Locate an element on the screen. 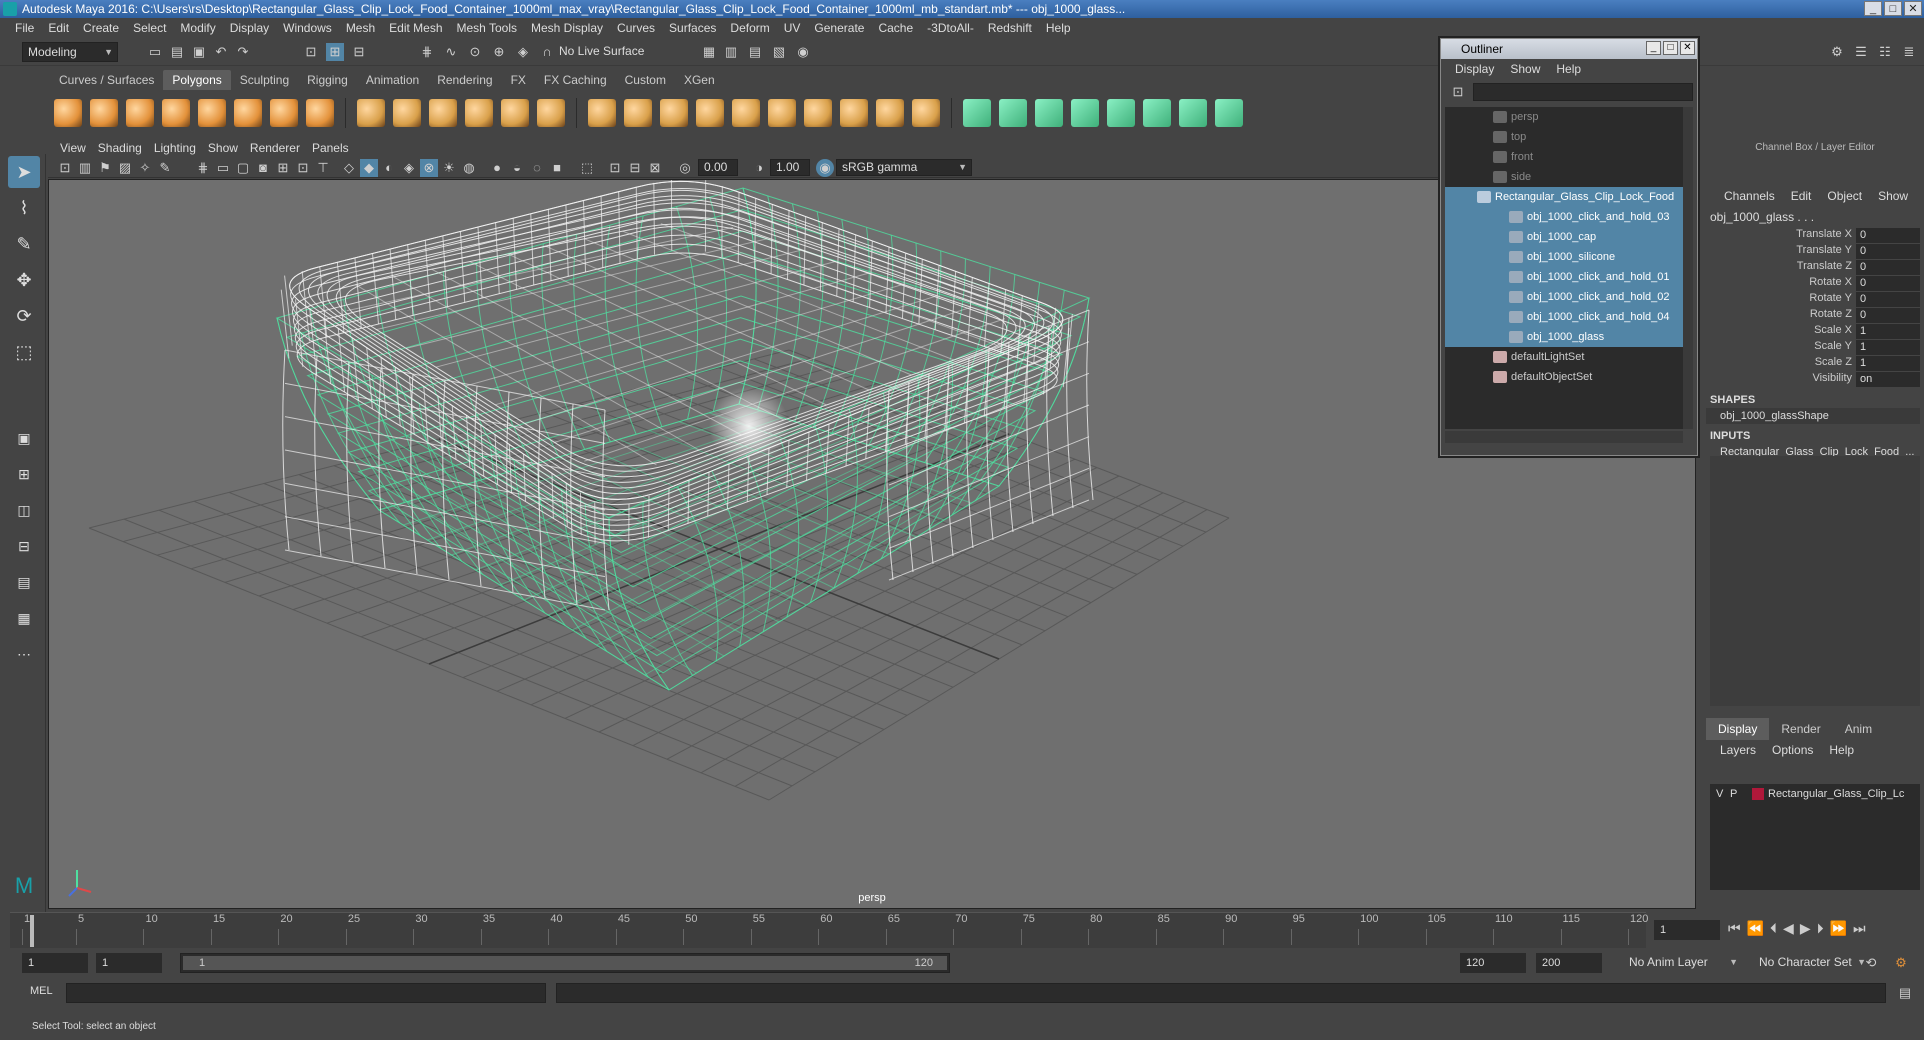  two-side-layout-icon: ◫ is located at coordinates (24, 510).